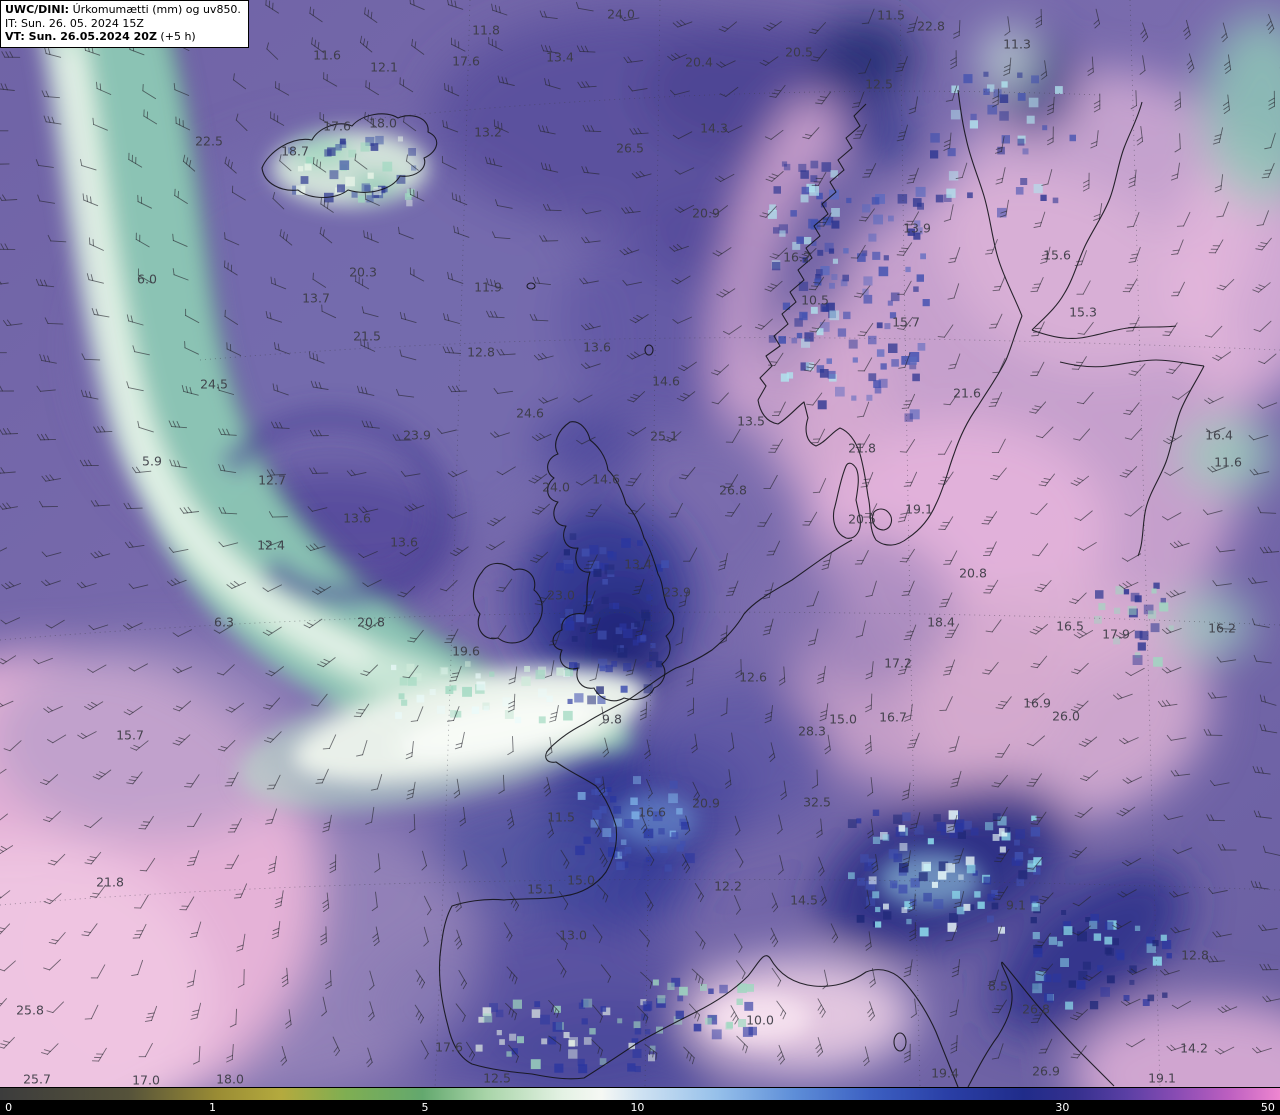 This screenshot has height=1115, width=1280. I want to click on valid-time-main: VT: Sun. 26.05.2024 20Z, so click(81, 36).